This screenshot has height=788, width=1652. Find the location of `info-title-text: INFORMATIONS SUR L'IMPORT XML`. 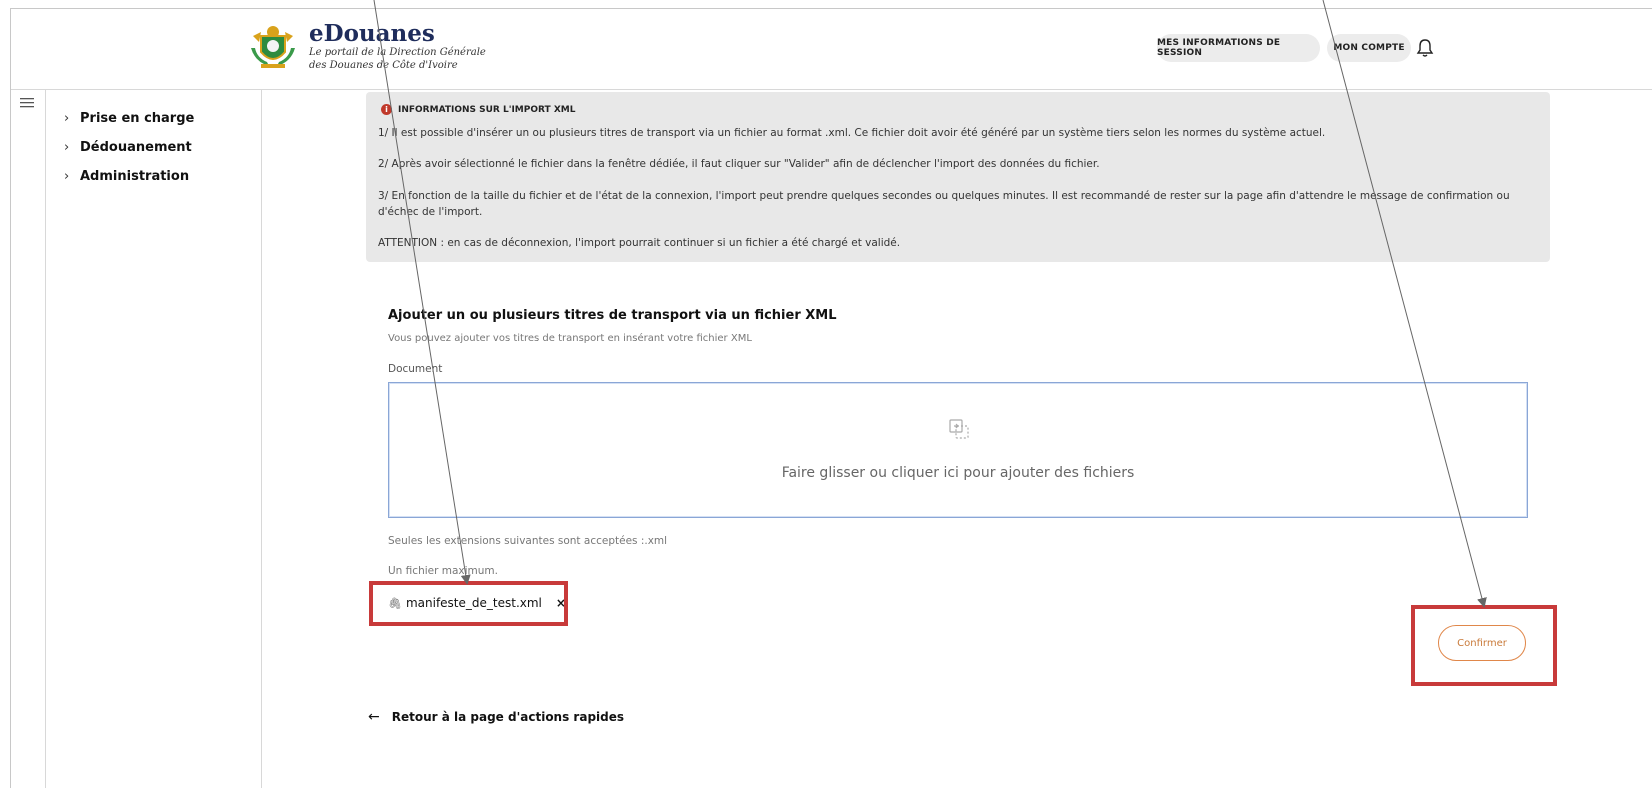

info-title-text: INFORMATIONS SUR L'IMPORT XML is located at coordinates (487, 109).